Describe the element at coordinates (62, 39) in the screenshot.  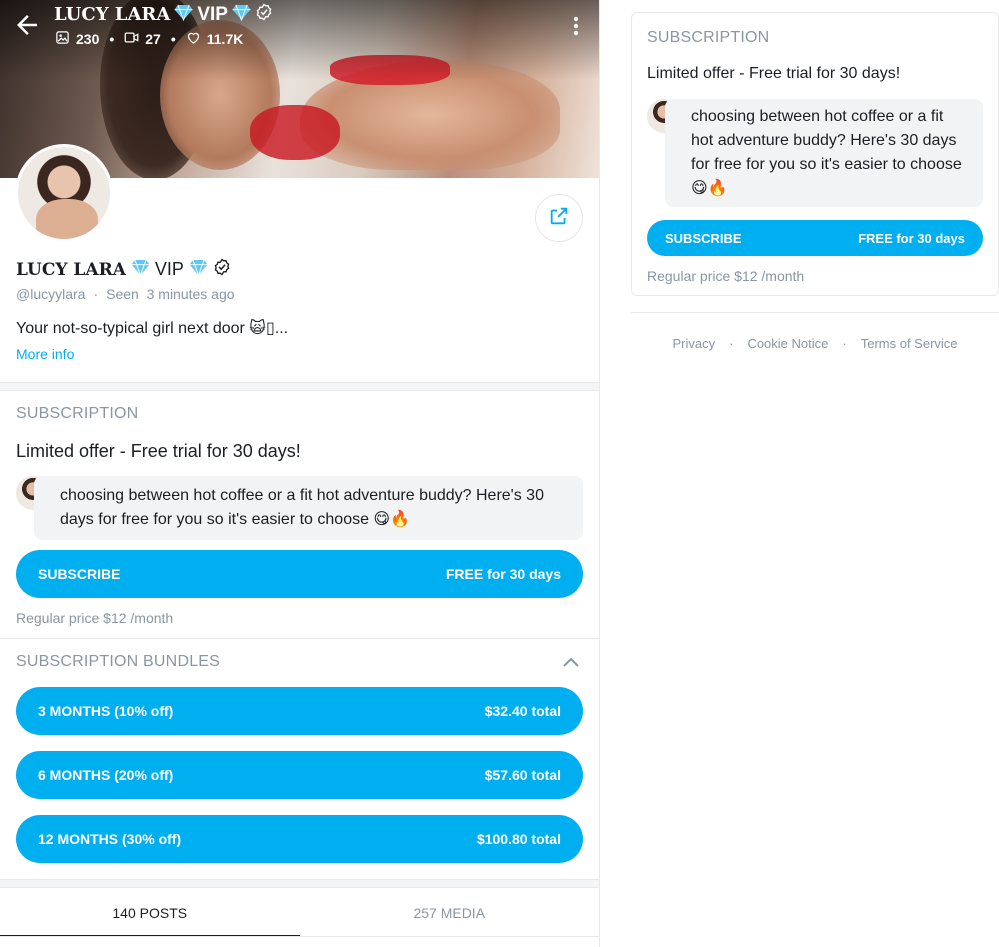
I see `image-icon` at that location.